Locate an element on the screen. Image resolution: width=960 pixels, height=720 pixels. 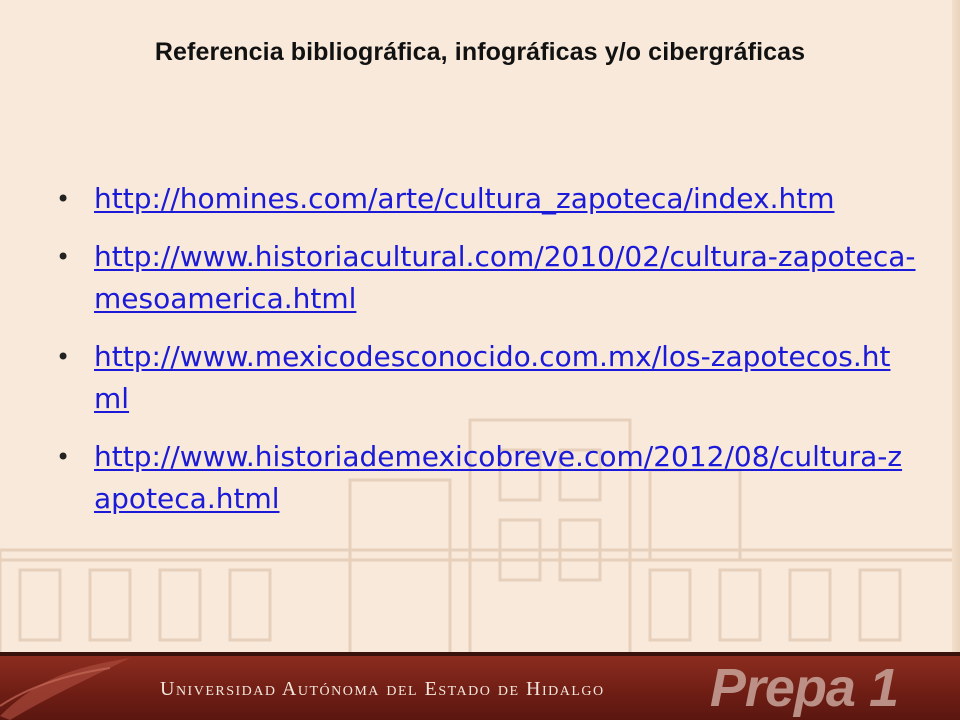
slide-edge-shadow is located at coordinates (956, 330).